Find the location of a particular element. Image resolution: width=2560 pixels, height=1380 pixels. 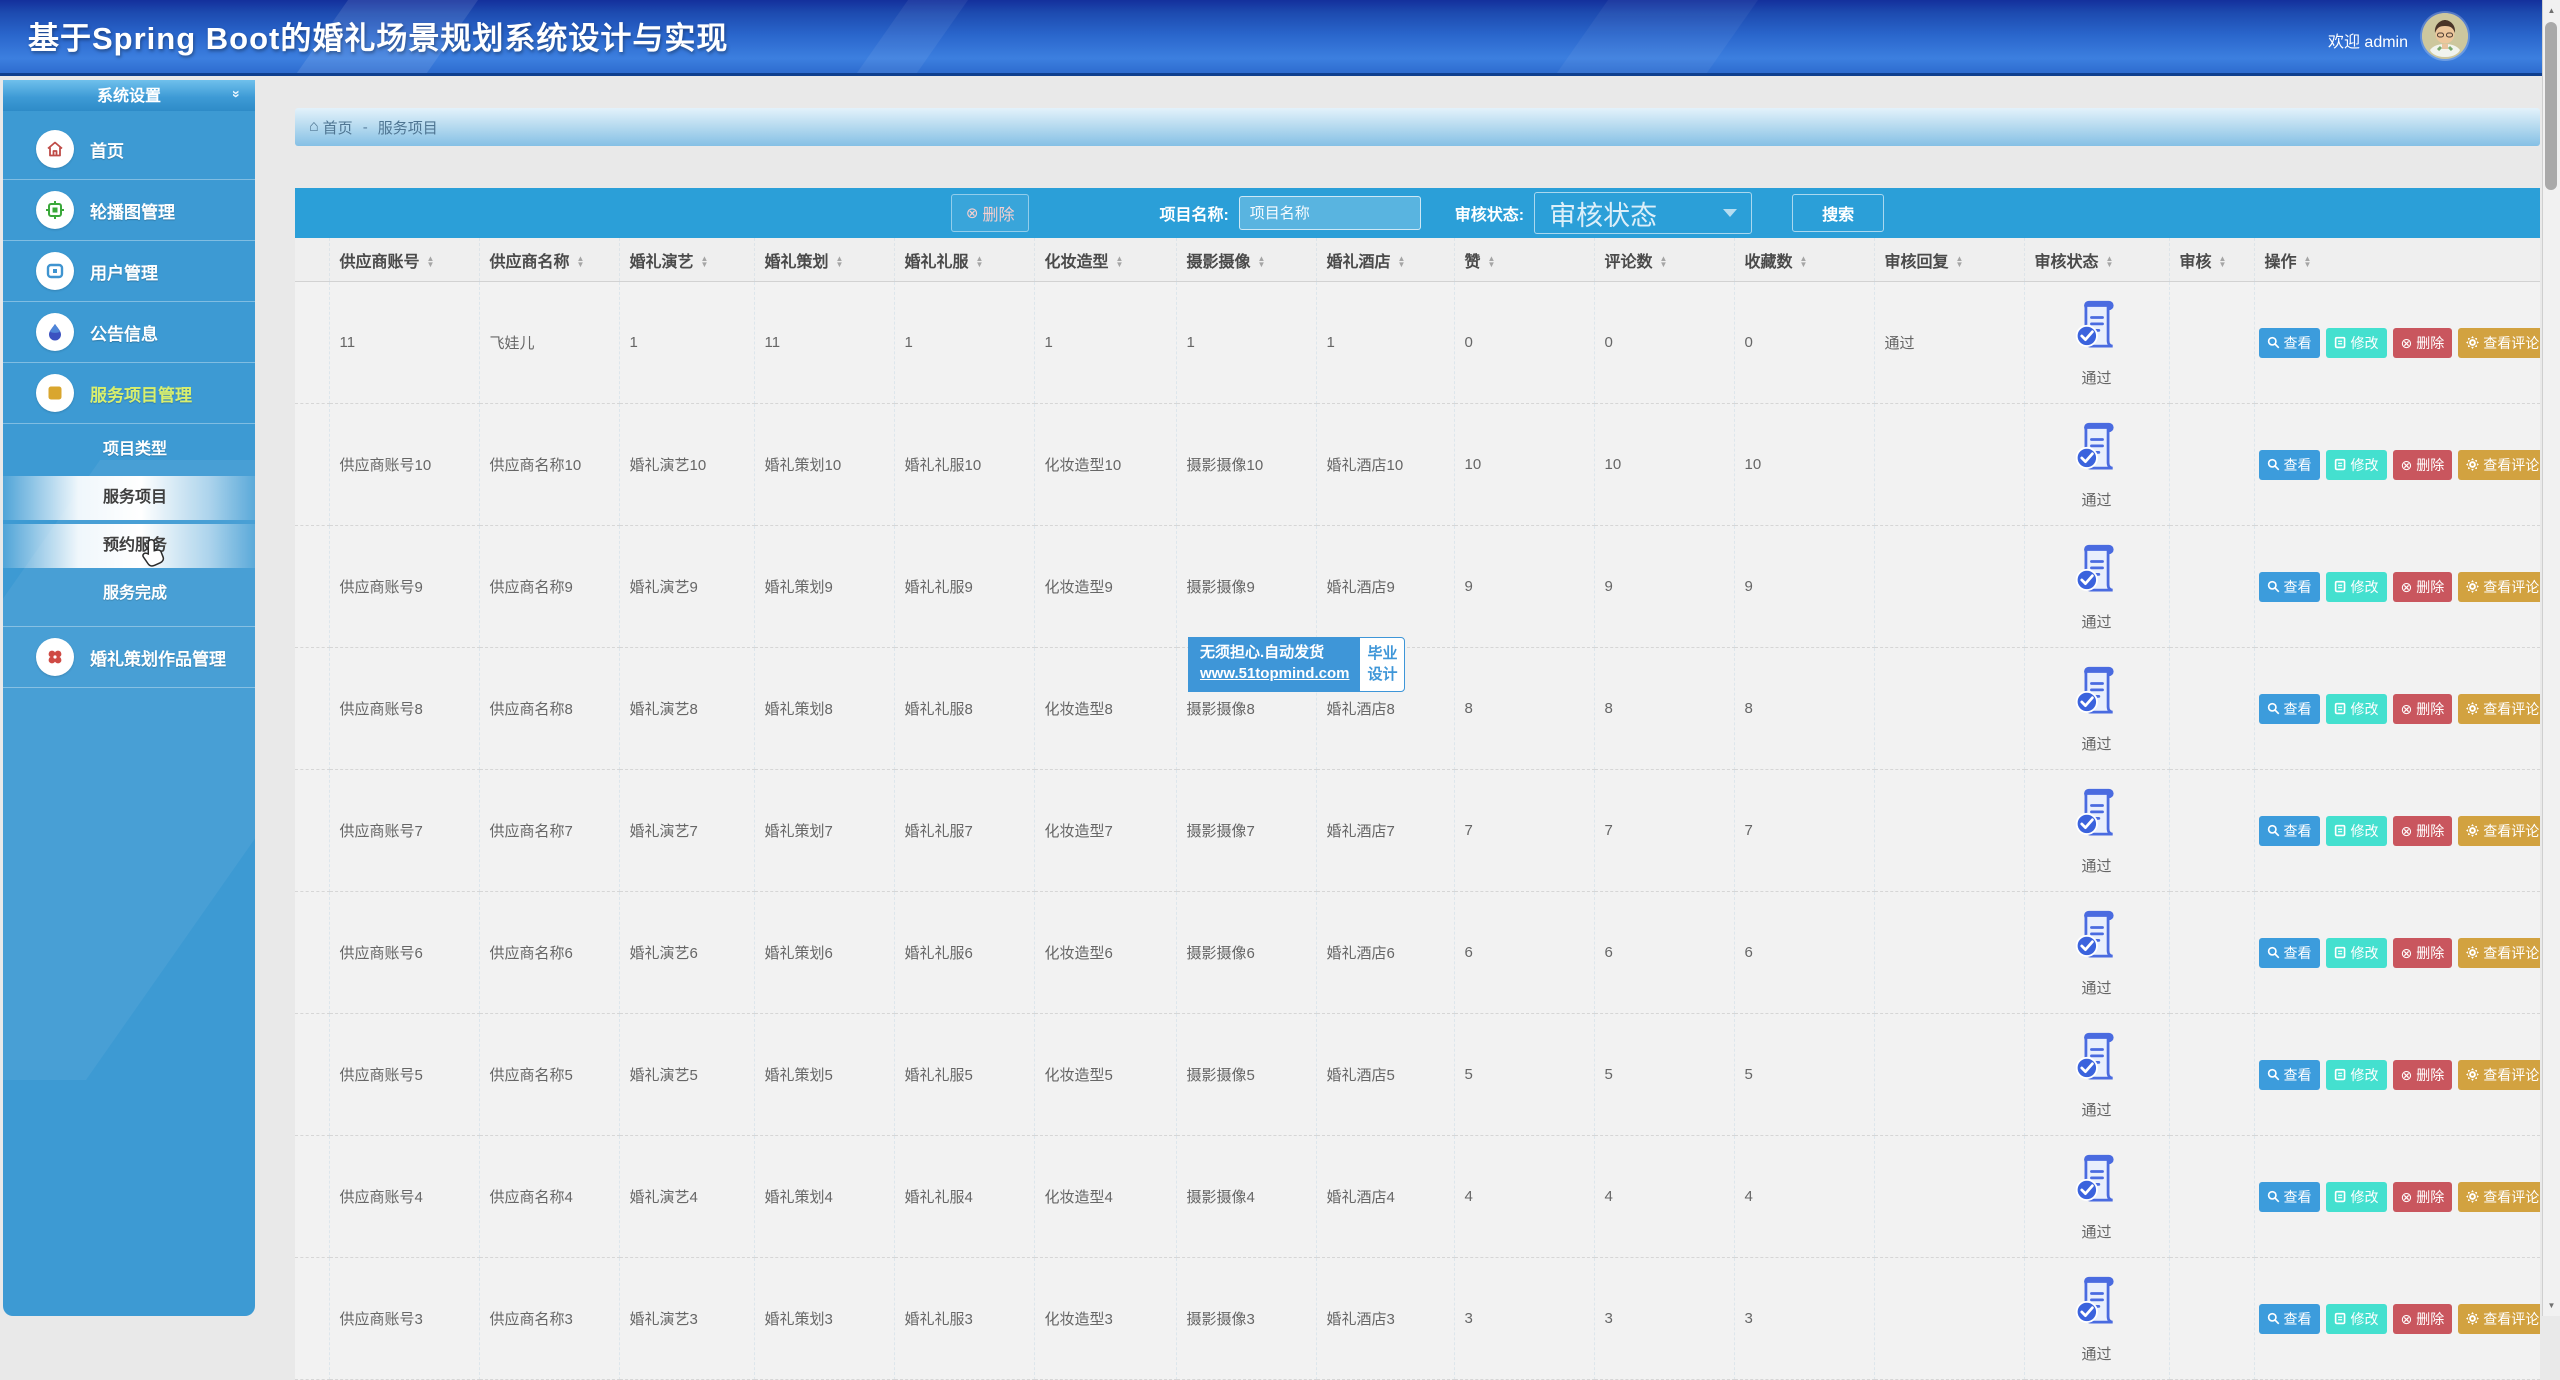

column-header-3: 婚礼策划 ▲ ▼ is located at coordinates (824, 260).